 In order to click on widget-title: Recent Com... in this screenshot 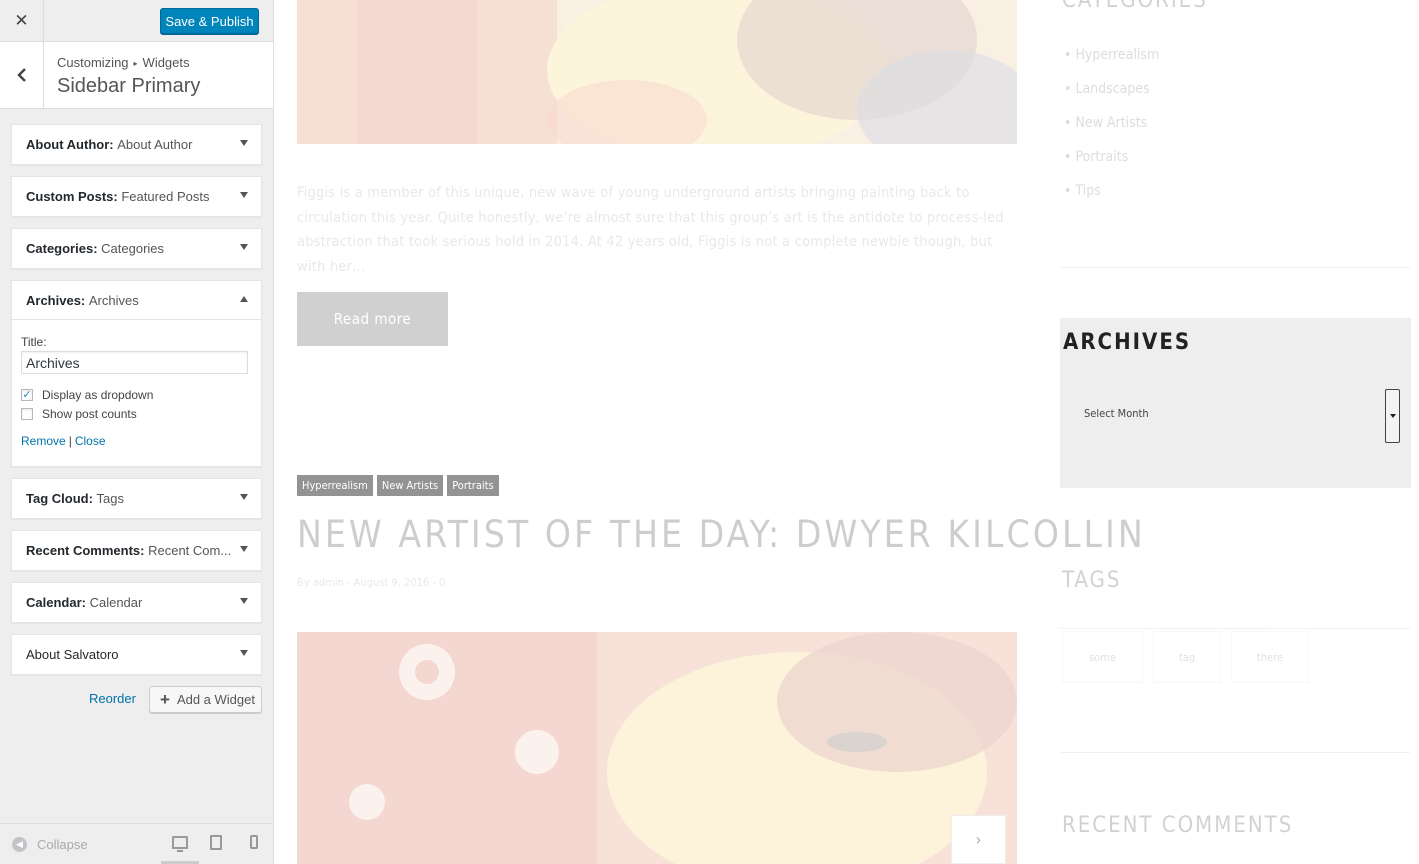, I will do `click(190, 550)`.